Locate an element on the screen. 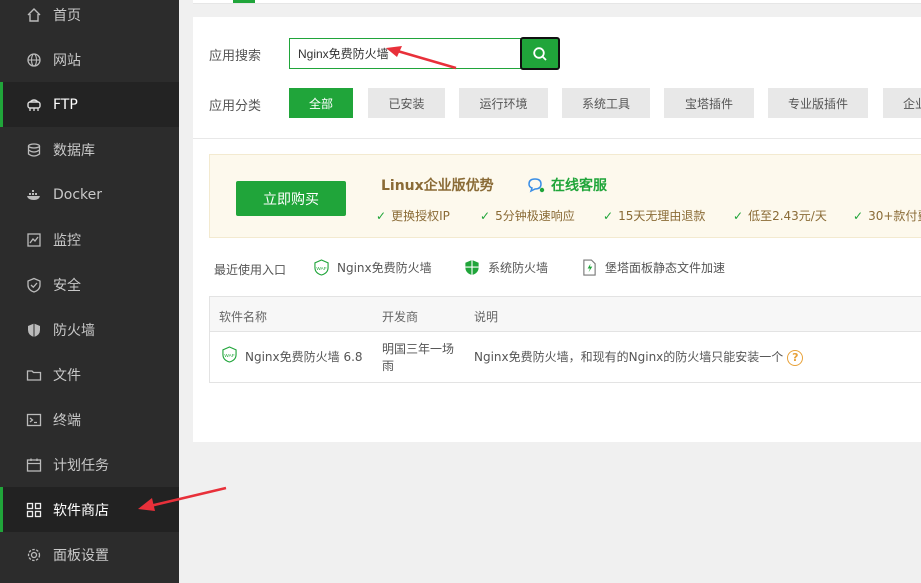 This screenshot has width=921, height=583. benefit-item: ✓ 更换授权IP is located at coordinates (413, 216).